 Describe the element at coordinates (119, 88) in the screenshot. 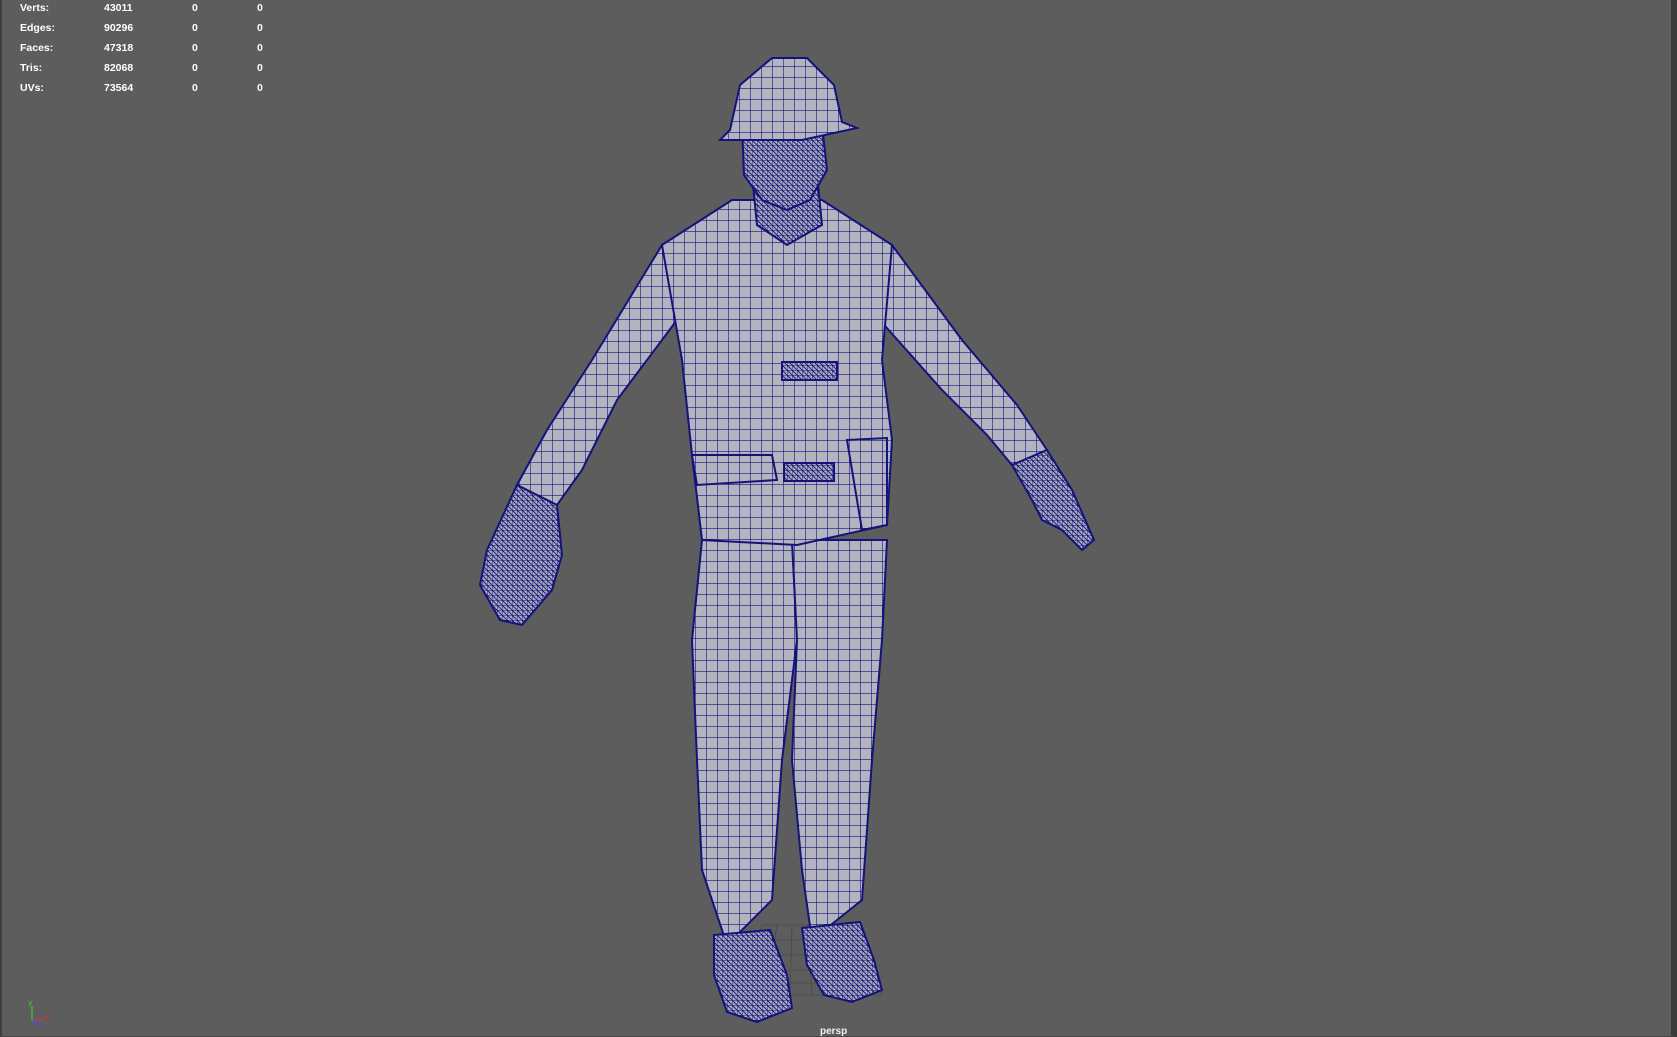

I see `hud-total: 73564` at that location.